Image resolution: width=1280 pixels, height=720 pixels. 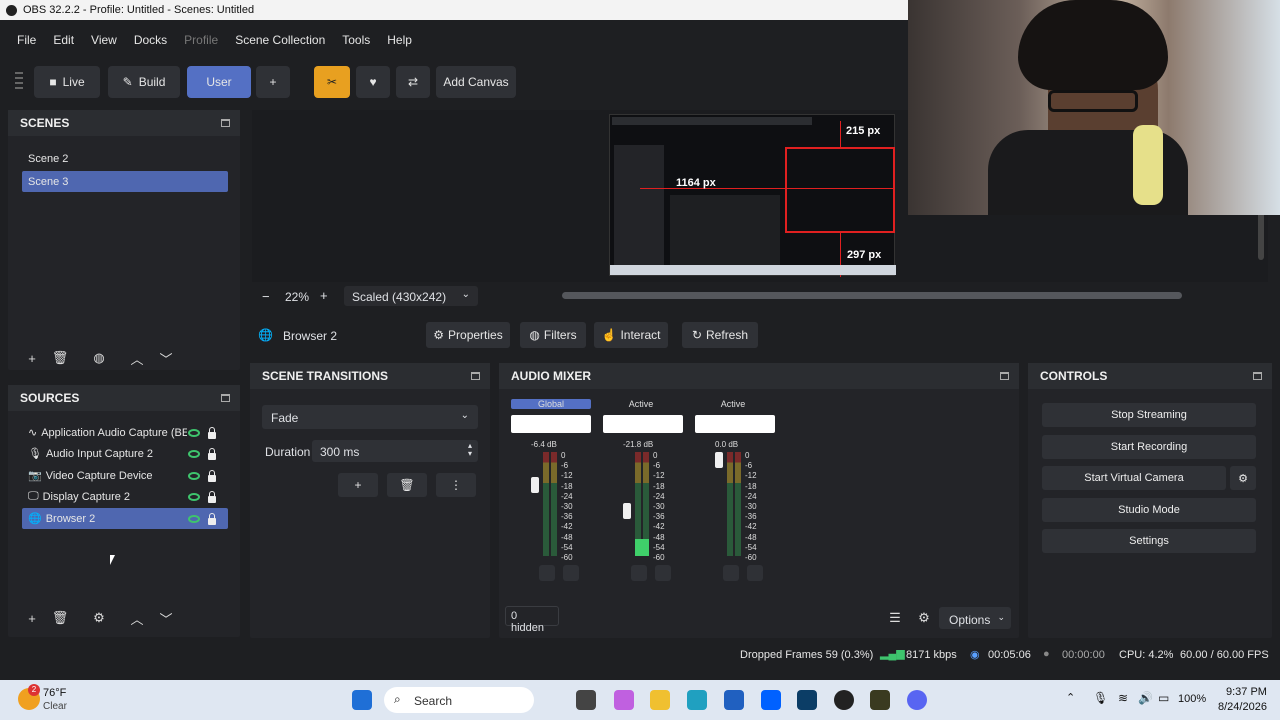 What do you see at coordinates (373, 82) in the screenshot?
I see `heart-button: ♥` at bounding box center [373, 82].